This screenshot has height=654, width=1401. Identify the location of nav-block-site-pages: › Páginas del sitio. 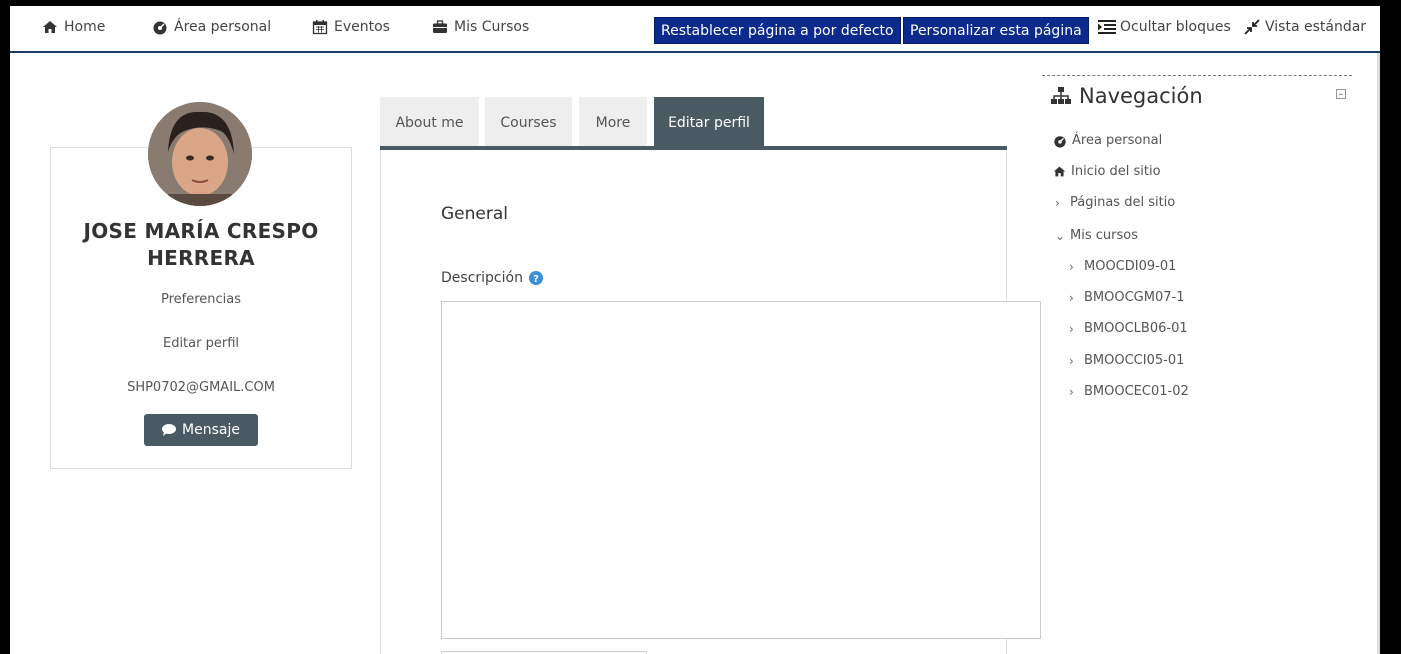
(1115, 202).